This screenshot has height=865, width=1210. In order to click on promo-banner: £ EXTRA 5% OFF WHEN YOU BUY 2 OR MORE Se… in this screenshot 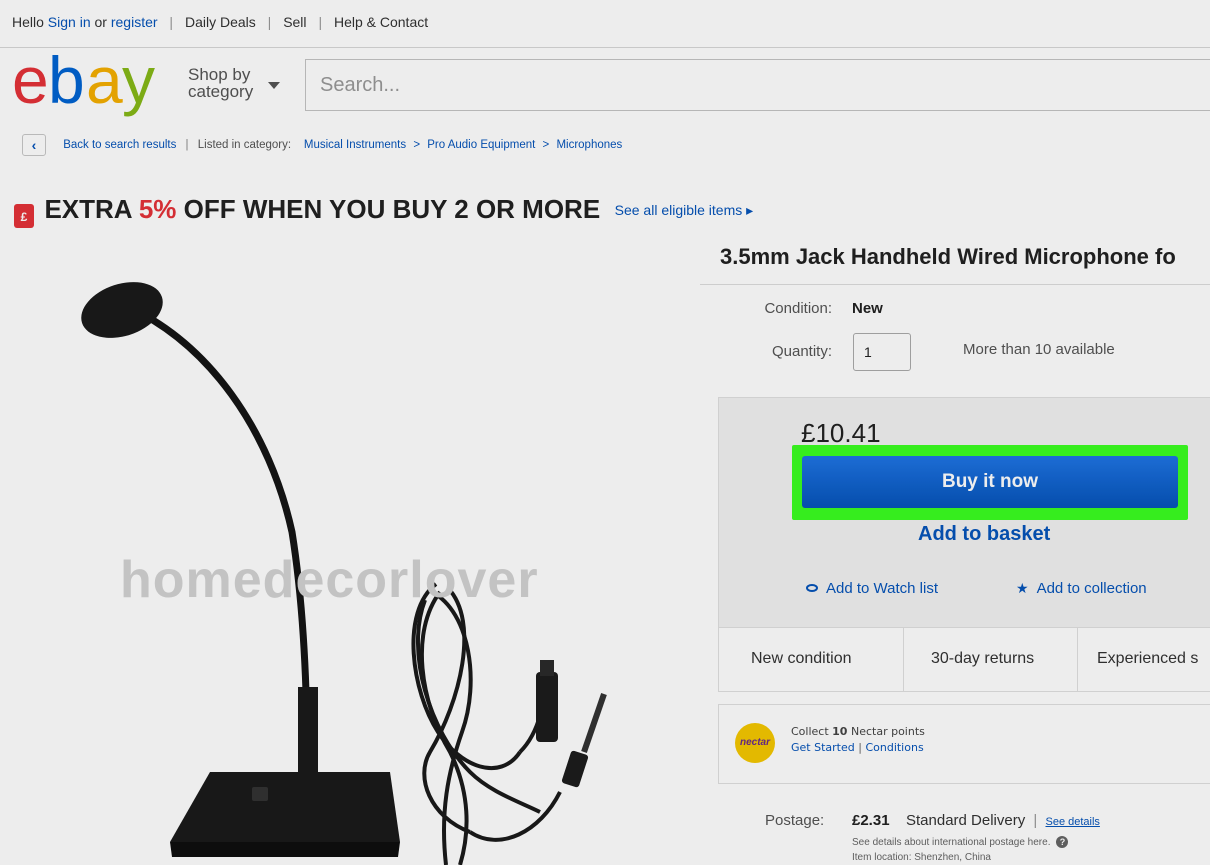, I will do `click(383, 211)`.